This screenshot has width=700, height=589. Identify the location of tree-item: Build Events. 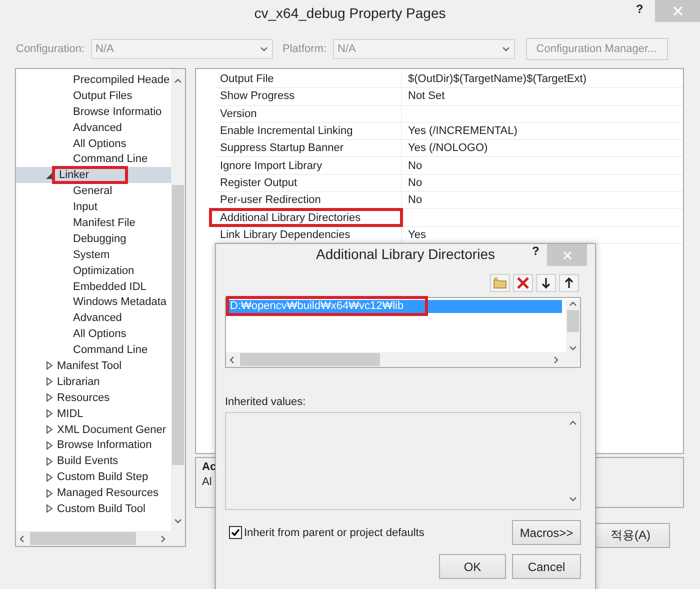
(87, 461).